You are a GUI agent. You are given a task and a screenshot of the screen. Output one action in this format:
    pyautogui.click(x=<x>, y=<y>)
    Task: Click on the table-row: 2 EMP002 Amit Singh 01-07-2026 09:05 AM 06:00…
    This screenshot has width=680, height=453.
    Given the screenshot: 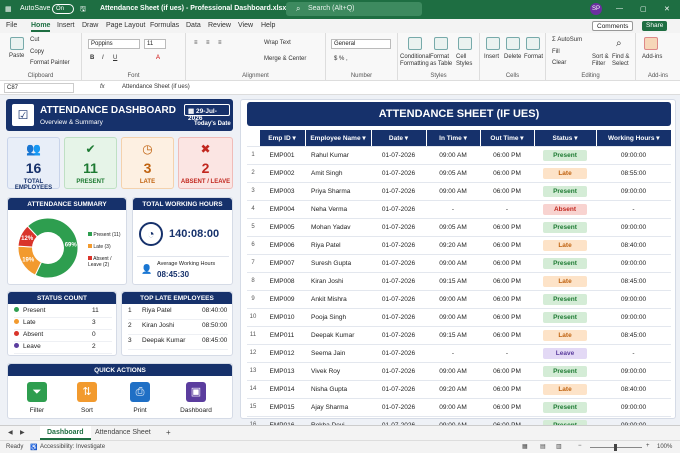 What is the action you would take?
    pyautogui.click(x=459, y=173)
    